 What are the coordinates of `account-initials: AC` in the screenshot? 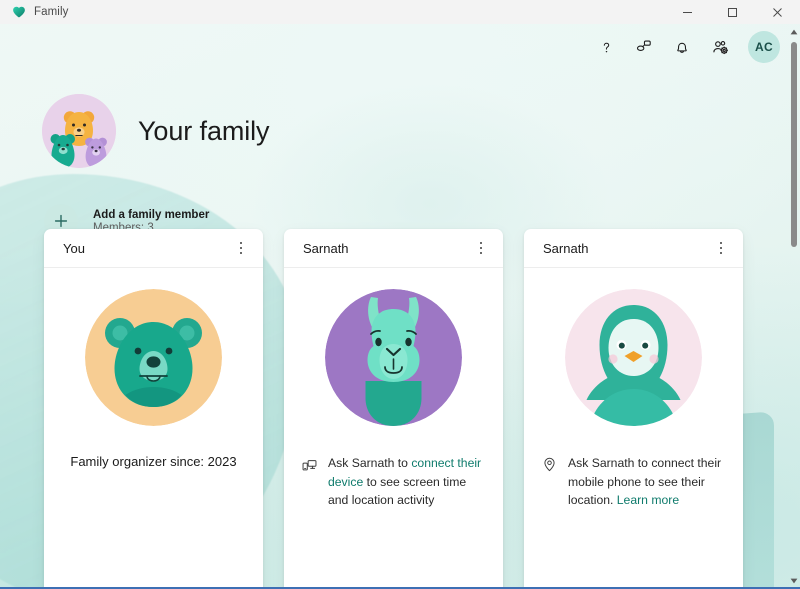 It's located at (764, 47).